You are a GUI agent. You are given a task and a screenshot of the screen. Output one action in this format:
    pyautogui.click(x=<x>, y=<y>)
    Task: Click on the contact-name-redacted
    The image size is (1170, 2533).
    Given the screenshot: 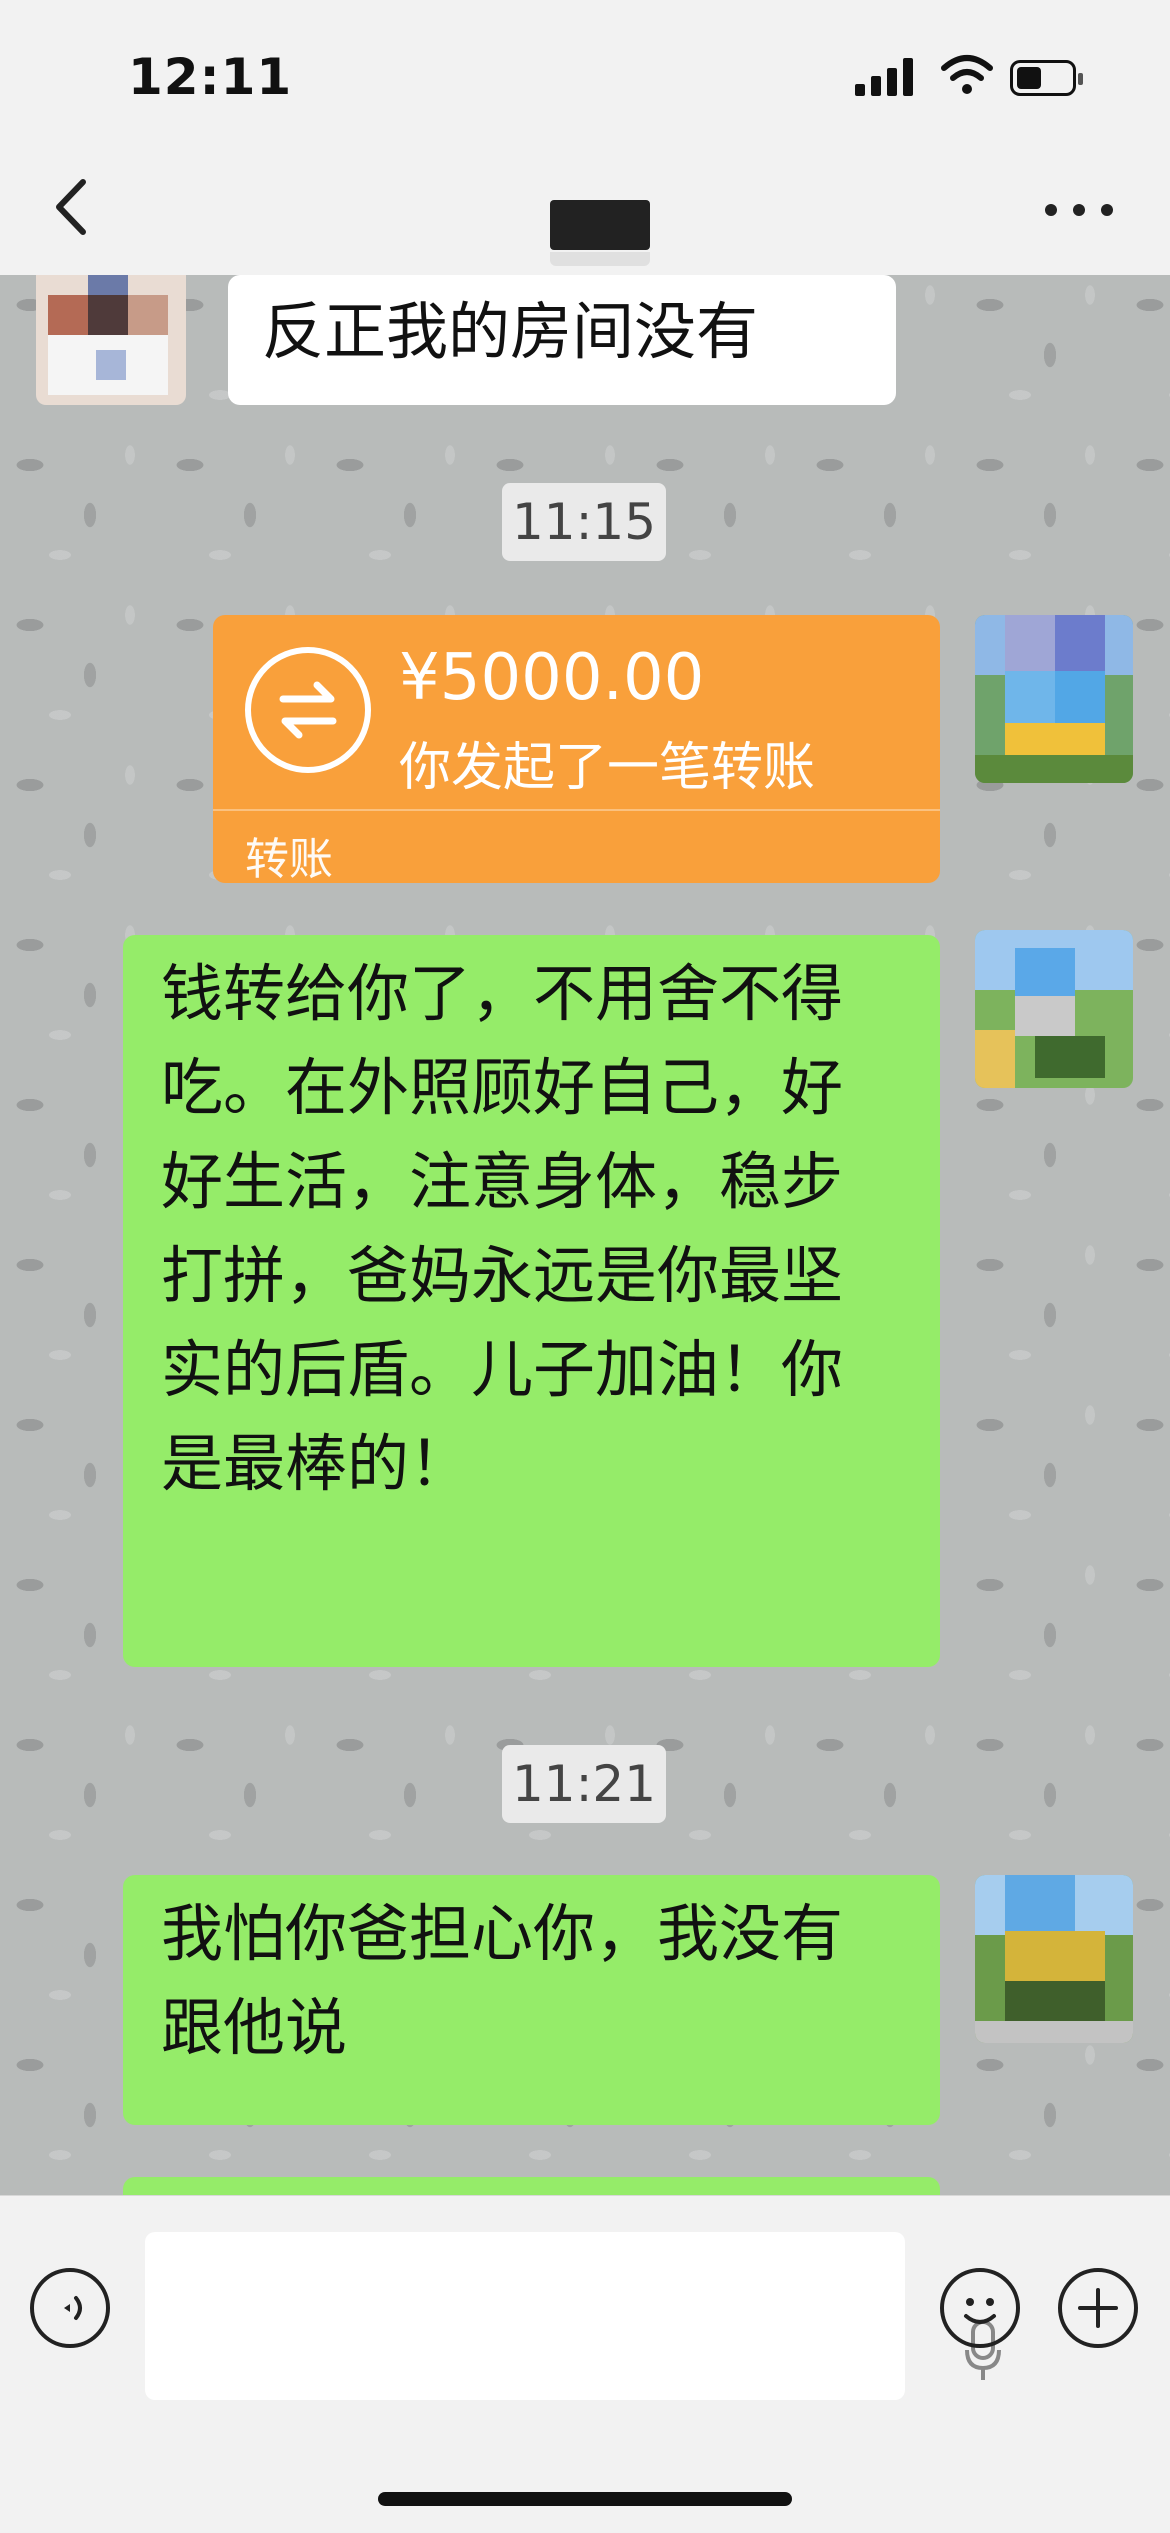 What is the action you would take?
    pyautogui.click(x=600, y=233)
    